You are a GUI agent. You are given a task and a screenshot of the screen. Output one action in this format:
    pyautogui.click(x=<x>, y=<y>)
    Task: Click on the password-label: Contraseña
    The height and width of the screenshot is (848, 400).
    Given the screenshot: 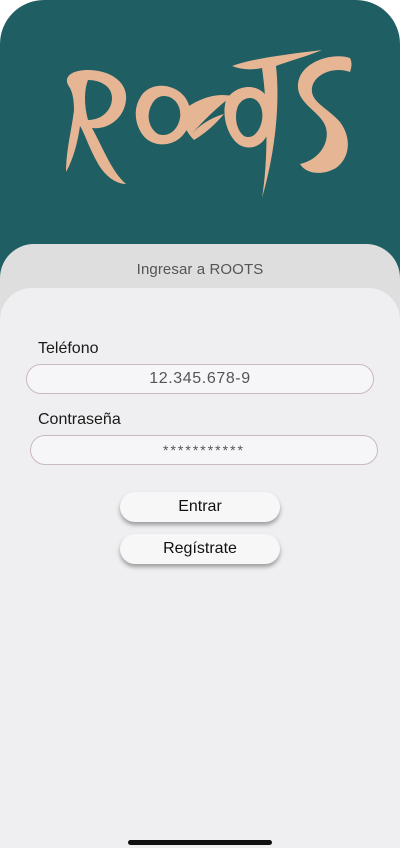 What is the action you would take?
    pyautogui.click(x=79, y=419)
    